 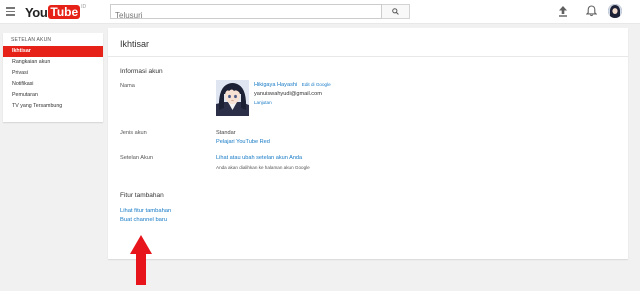 What do you see at coordinates (259, 158) in the screenshot?
I see `view-change-settings-link: Lihat atau ubah setelan akun Anda` at bounding box center [259, 158].